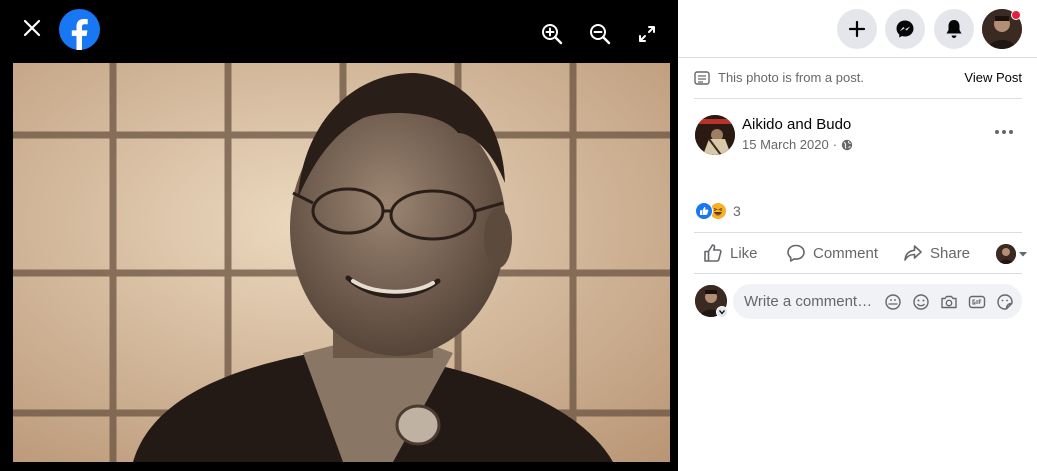 Image resolution: width=1037 pixels, height=471 pixels. Describe the element at coordinates (892, 301) in the screenshot. I see `avatar-sticker-icon` at that location.